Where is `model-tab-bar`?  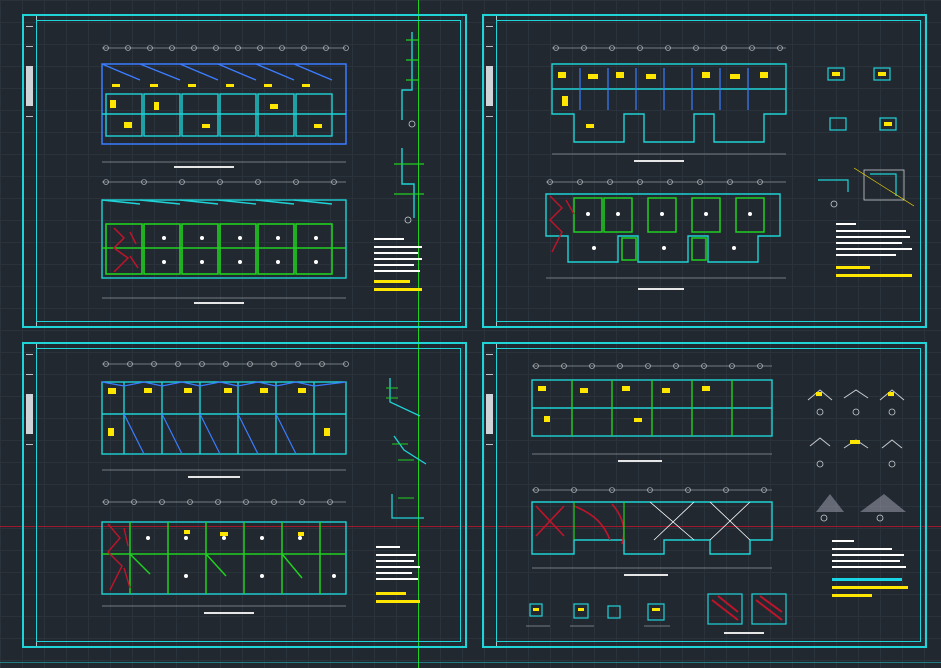
model-tab-bar is located at coordinates (470, 662).